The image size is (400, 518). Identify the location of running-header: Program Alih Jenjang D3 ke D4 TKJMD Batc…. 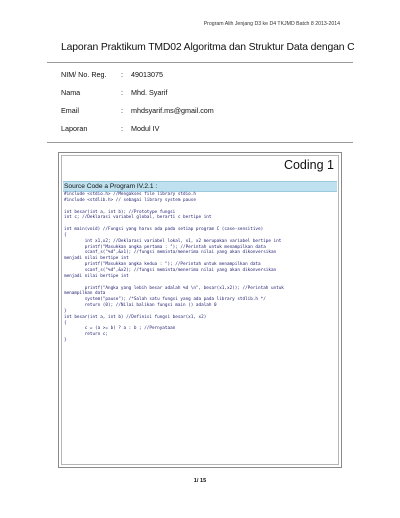
(271, 24).